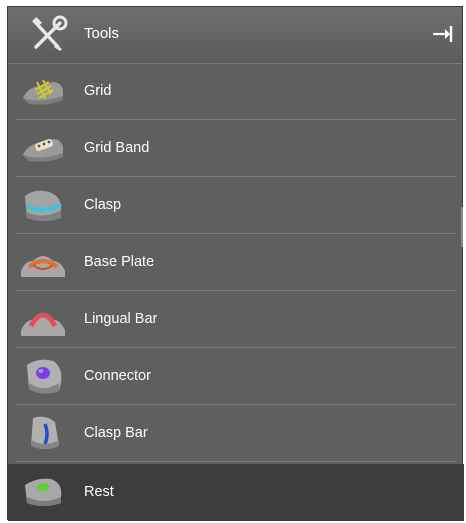 This screenshot has height=523, width=466. What do you see at coordinates (236, 319) in the screenshot?
I see `tool-item-lingual-bar: Lingual Bar` at bounding box center [236, 319].